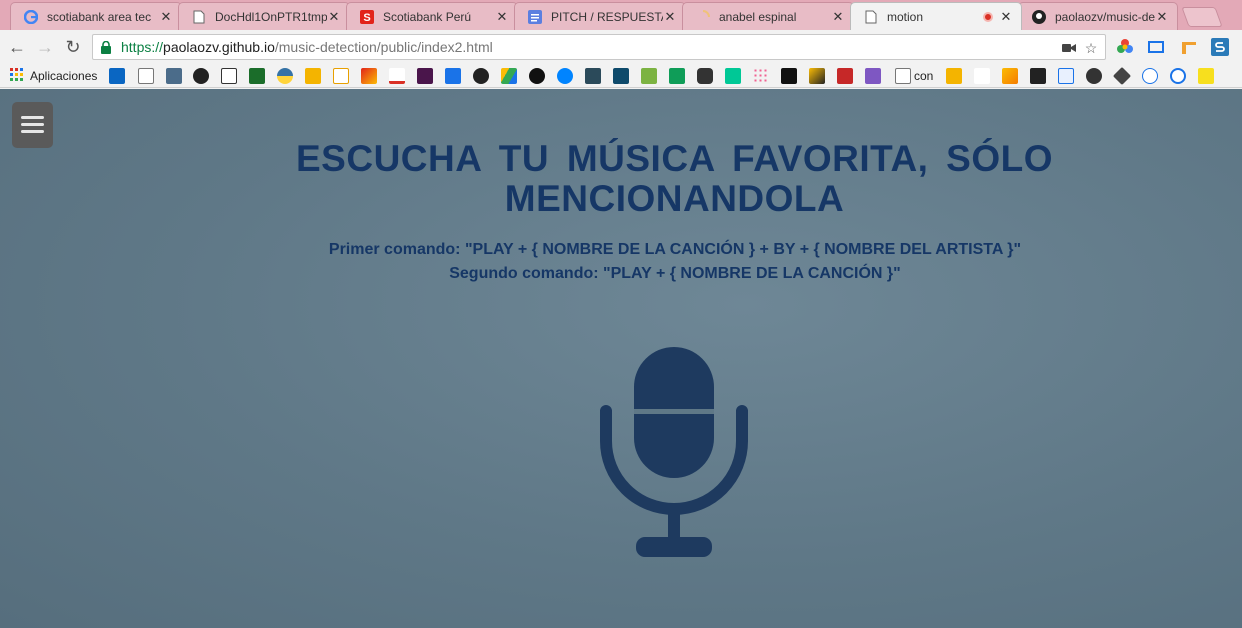  What do you see at coordinates (99, 16) in the screenshot?
I see `tab-title: scotiabank area tec` at bounding box center [99, 16].